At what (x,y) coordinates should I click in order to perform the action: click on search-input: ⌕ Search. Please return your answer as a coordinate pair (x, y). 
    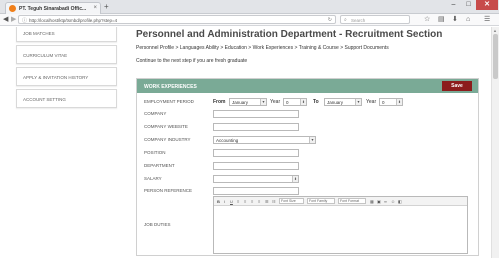
    Looking at the image, I should click on (375, 19).